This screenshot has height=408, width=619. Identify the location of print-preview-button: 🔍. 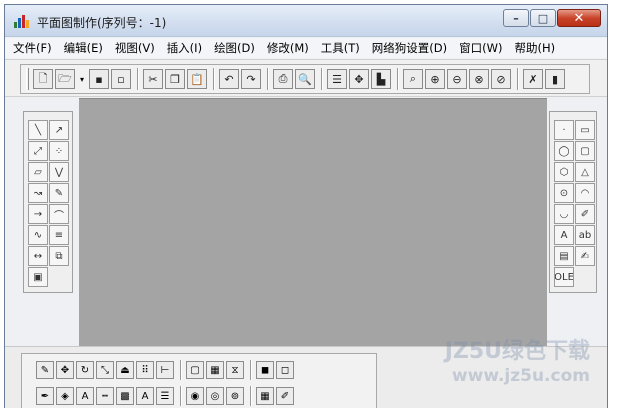
(305, 79).